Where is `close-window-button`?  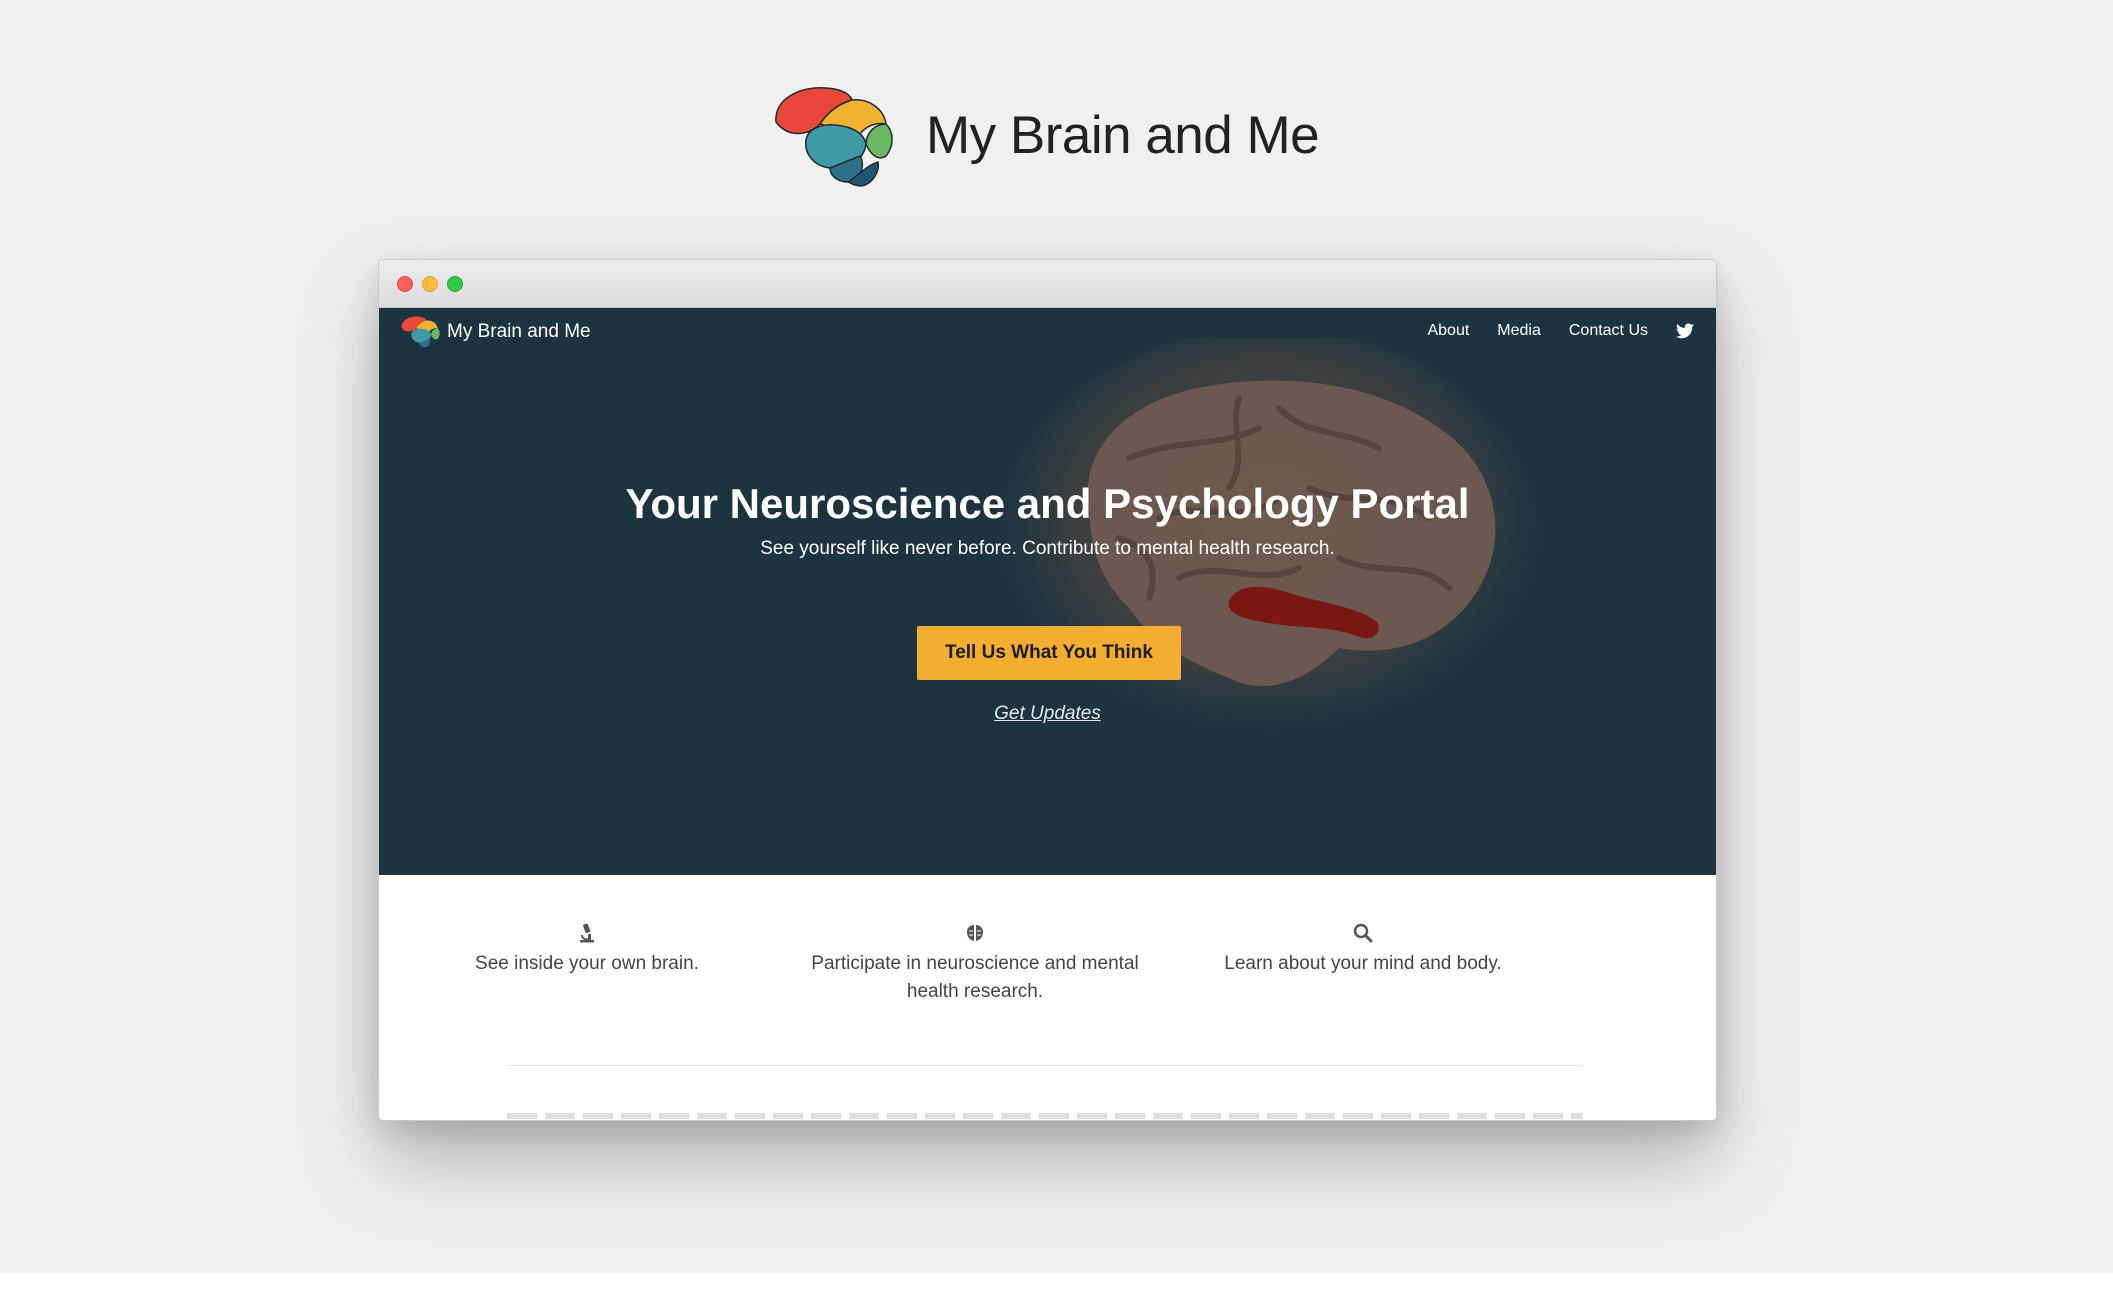
close-window-button is located at coordinates (405, 284).